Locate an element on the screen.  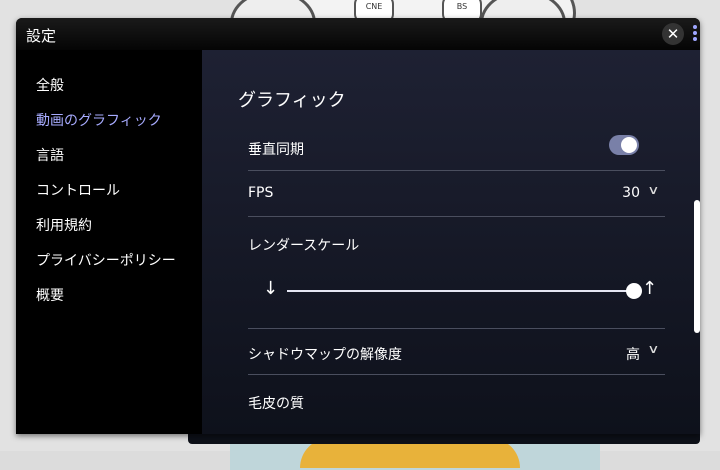
close-button: ✕ is located at coordinates (673, 34).